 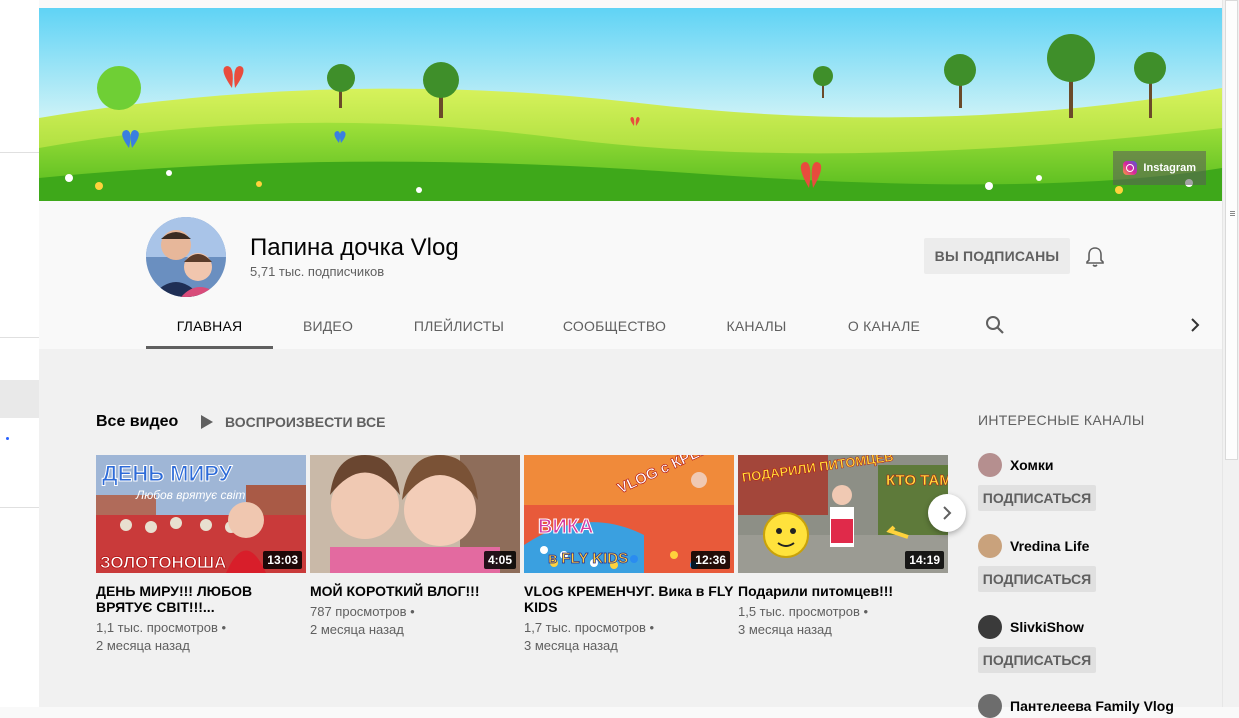 What do you see at coordinates (161, 627) in the screenshot?
I see `video-views: 1,1 тыс. просмотров •` at bounding box center [161, 627].